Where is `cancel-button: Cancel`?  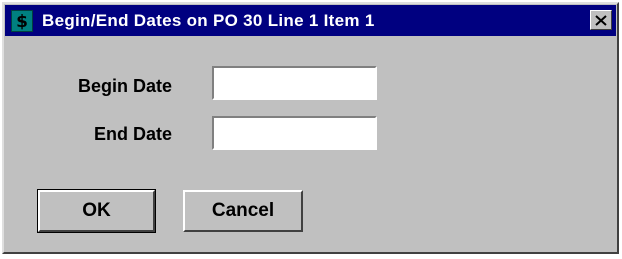 cancel-button: Cancel is located at coordinates (243, 211).